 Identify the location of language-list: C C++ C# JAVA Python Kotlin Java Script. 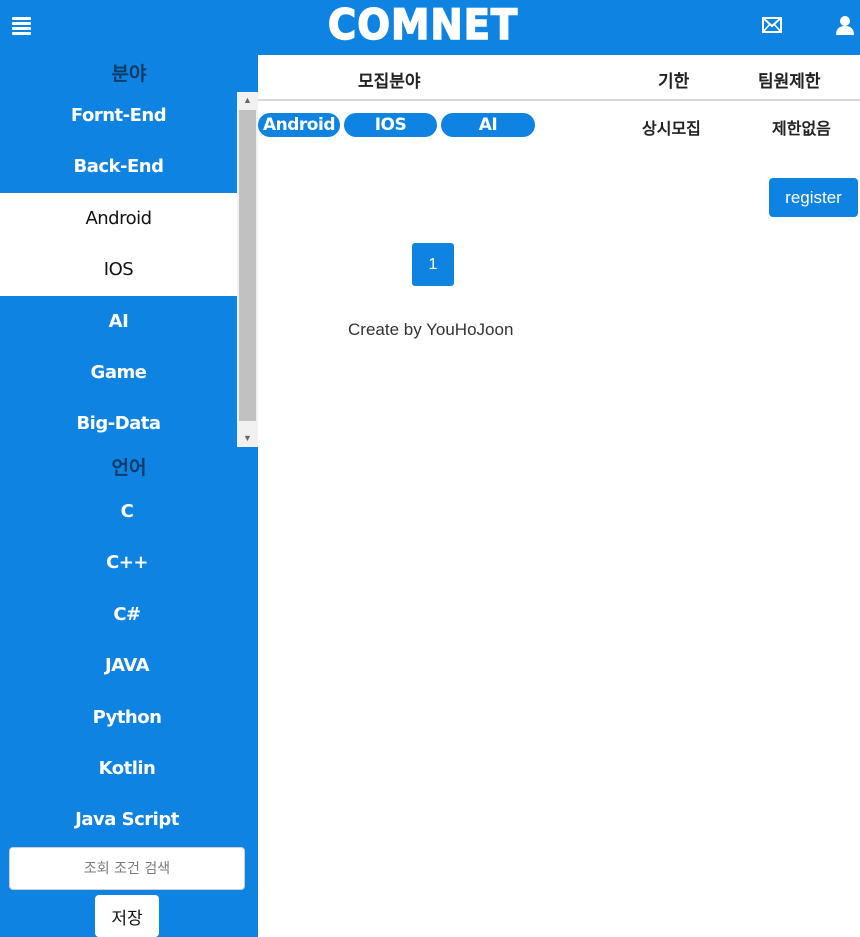
(129, 666).